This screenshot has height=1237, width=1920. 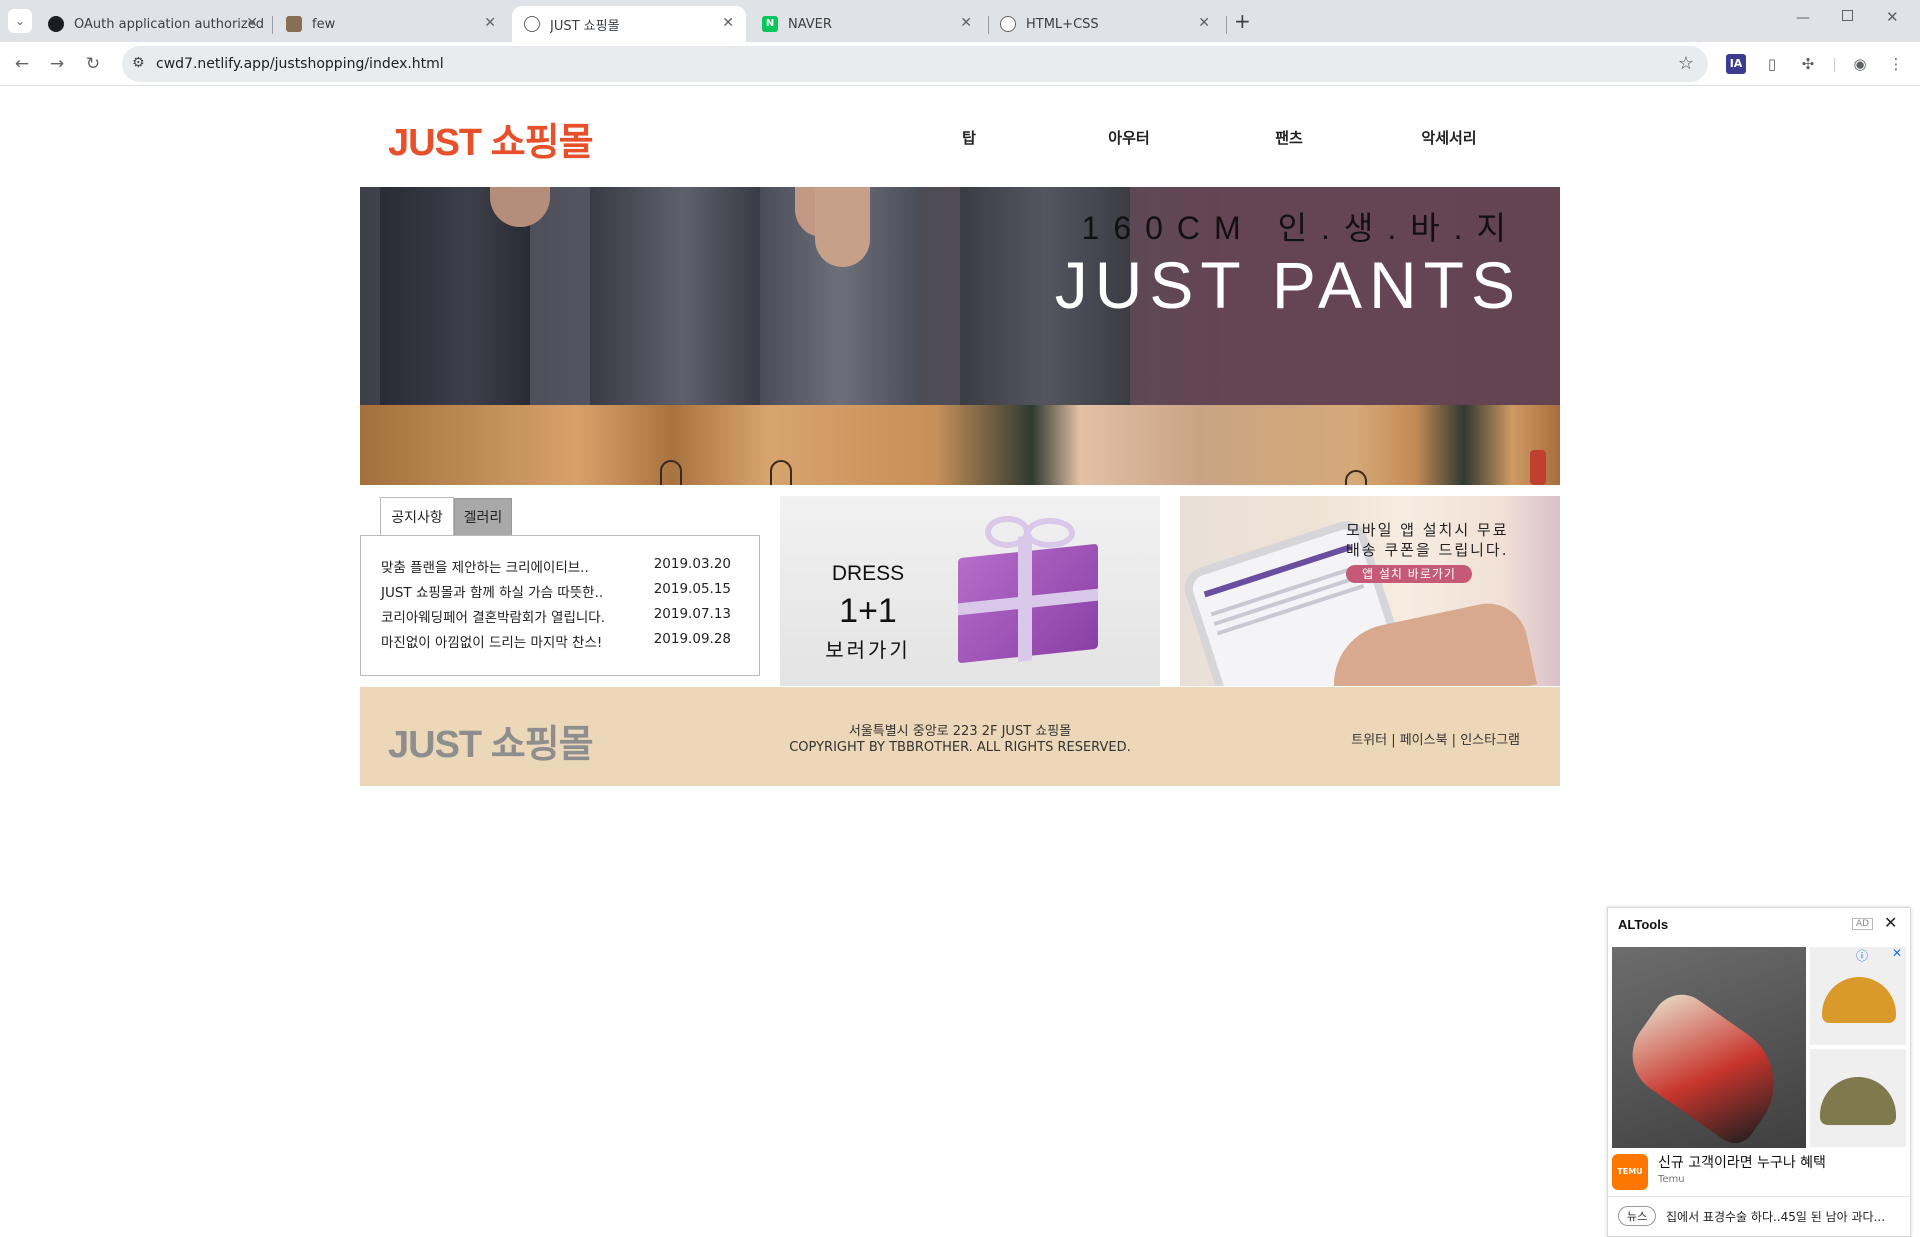 What do you see at coordinates (56, 24) in the screenshot?
I see `github-icon` at bounding box center [56, 24].